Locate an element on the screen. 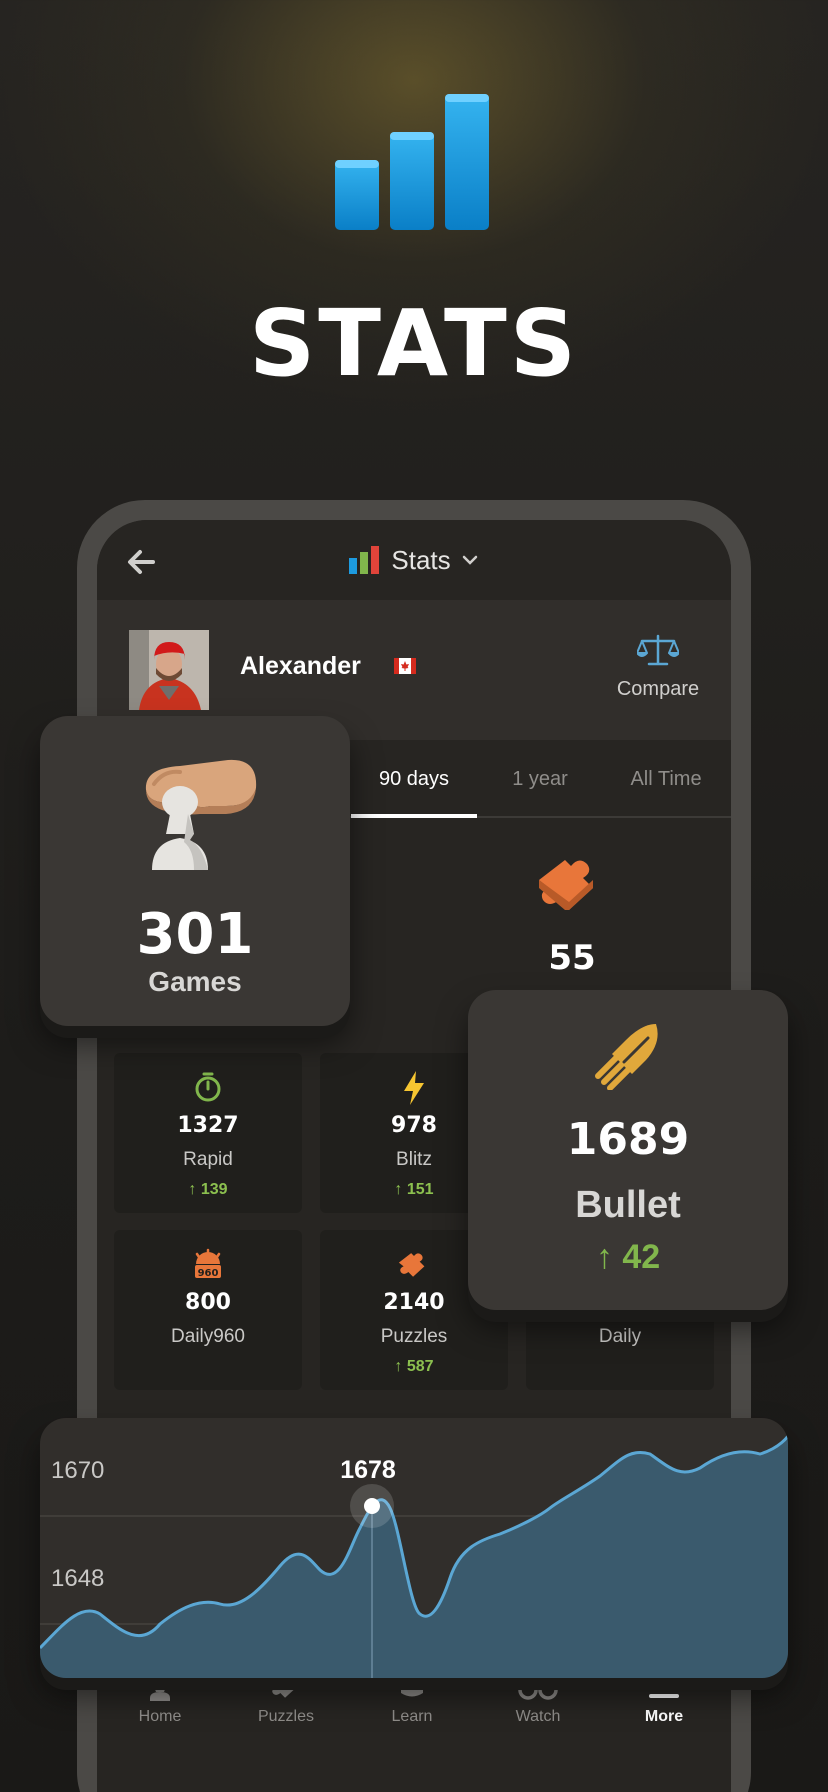 Image resolution: width=828 pixels, height=1792 pixels. daily-label: Daily is located at coordinates (620, 1336).